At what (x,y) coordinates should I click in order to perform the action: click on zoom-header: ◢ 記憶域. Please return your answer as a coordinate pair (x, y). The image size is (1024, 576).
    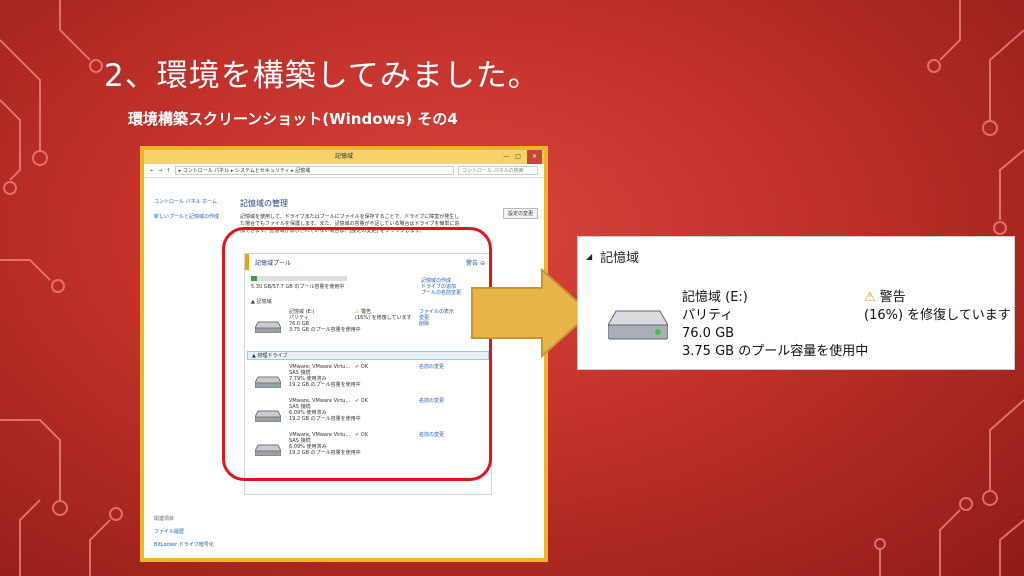
    Looking at the image, I should click on (613, 258).